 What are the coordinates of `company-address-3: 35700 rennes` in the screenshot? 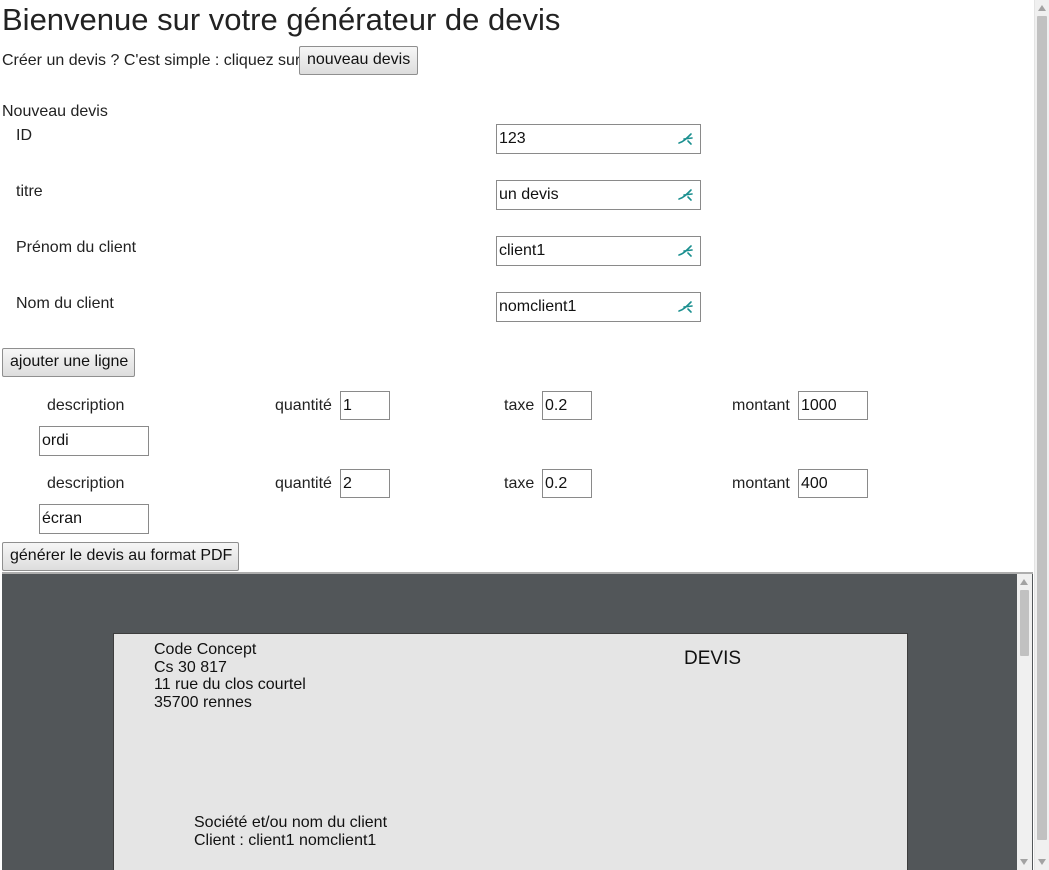 It's located at (203, 702).